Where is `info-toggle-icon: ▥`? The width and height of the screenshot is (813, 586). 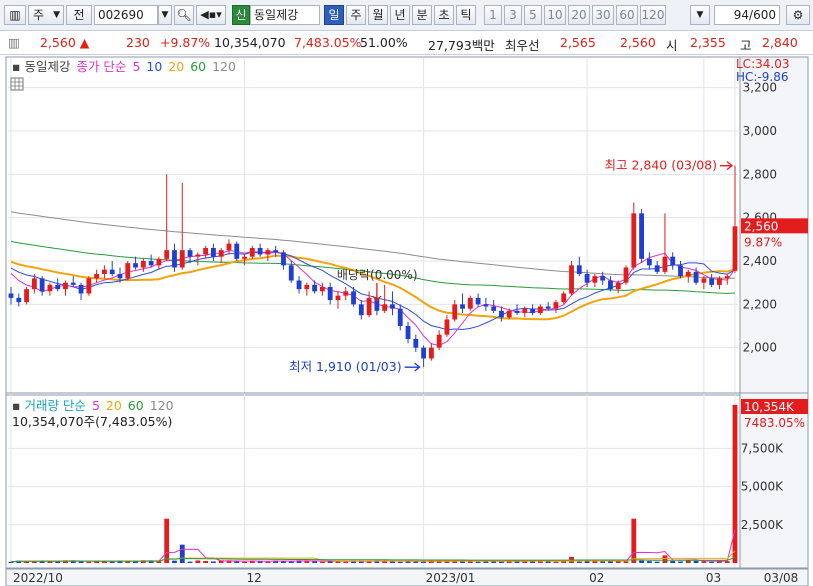
info-toggle-icon: ▥ is located at coordinates (14, 42).